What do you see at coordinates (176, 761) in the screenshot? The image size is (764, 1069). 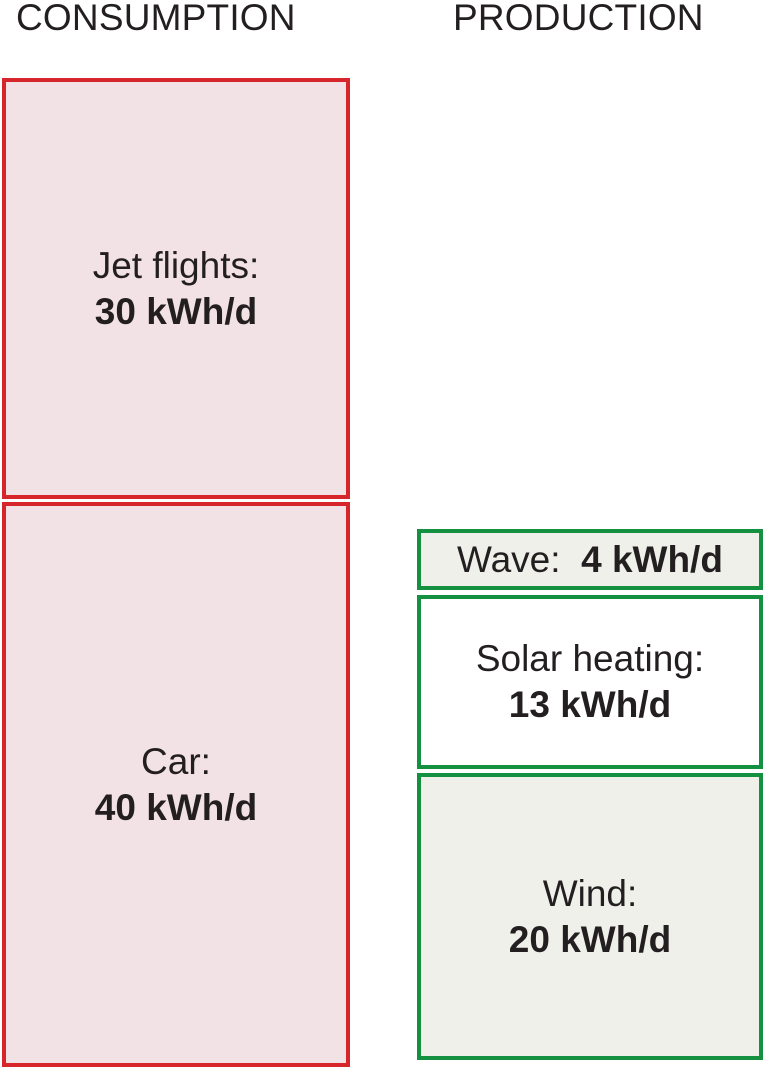 I see `car-label: Car:` at bounding box center [176, 761].